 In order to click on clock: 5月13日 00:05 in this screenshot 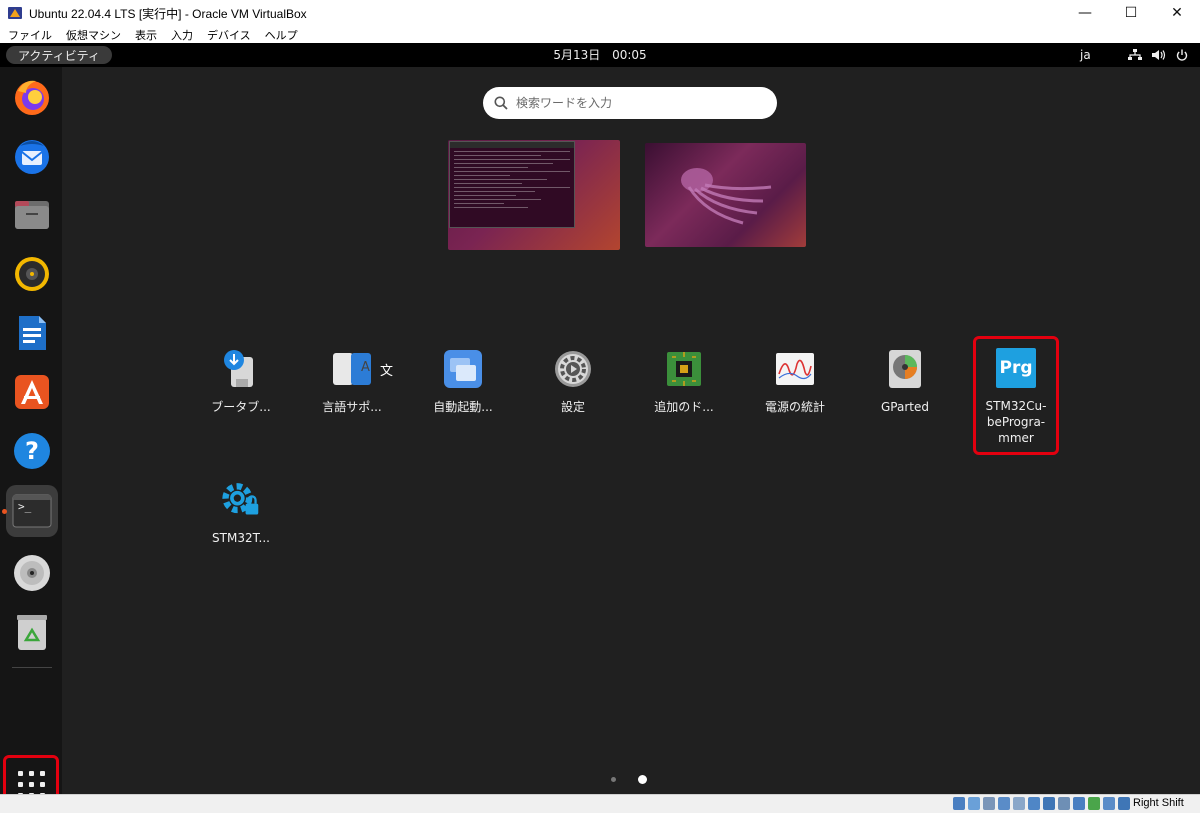, I will do `click(600, 55)`.